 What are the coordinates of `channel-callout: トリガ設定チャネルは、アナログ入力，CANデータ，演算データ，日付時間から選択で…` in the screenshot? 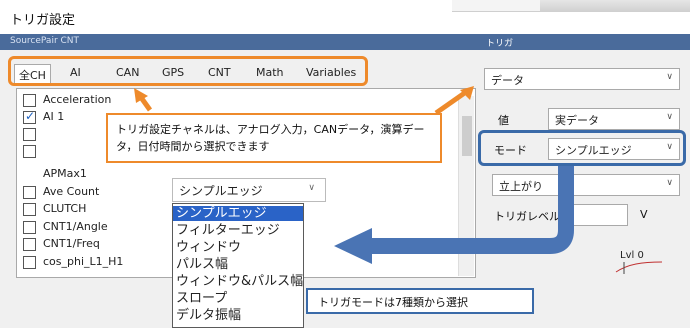 It's located at (274, 138).